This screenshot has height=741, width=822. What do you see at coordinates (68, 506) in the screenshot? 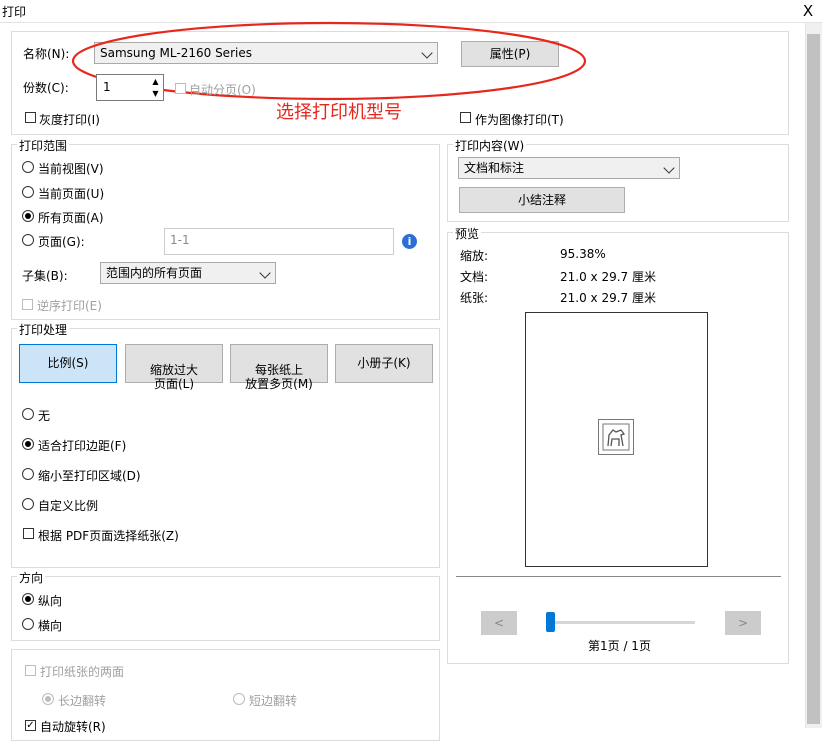
I see `custom-scale-label: 自定义比例` at bounding box center [68, 506].